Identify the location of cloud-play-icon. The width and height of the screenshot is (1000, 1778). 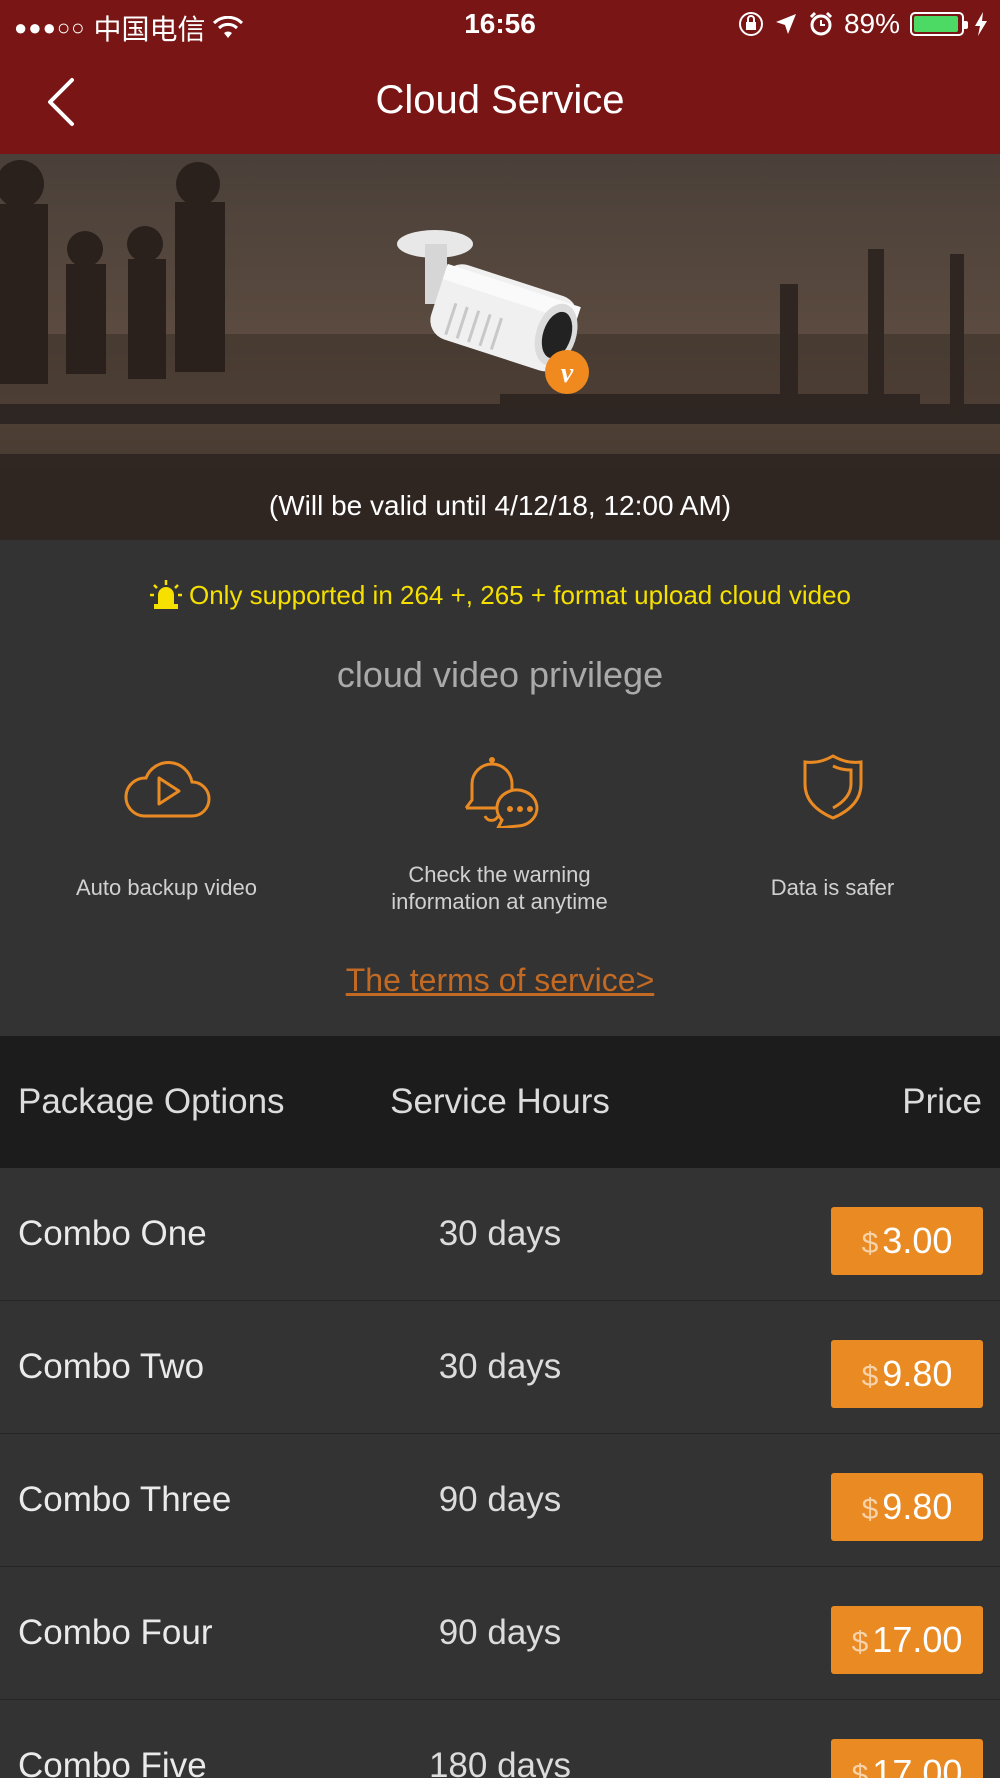
(166, 789).